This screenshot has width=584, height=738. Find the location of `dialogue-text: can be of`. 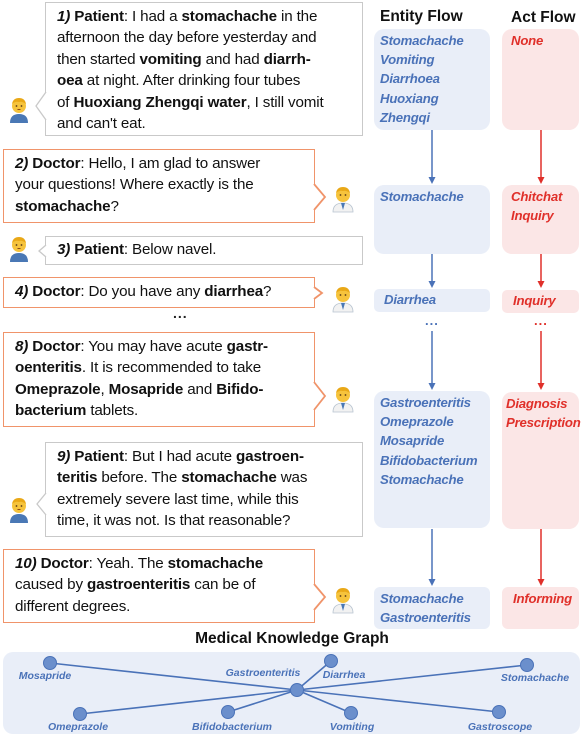

dialogue-text: can be of is located at coordinates (223, 585).